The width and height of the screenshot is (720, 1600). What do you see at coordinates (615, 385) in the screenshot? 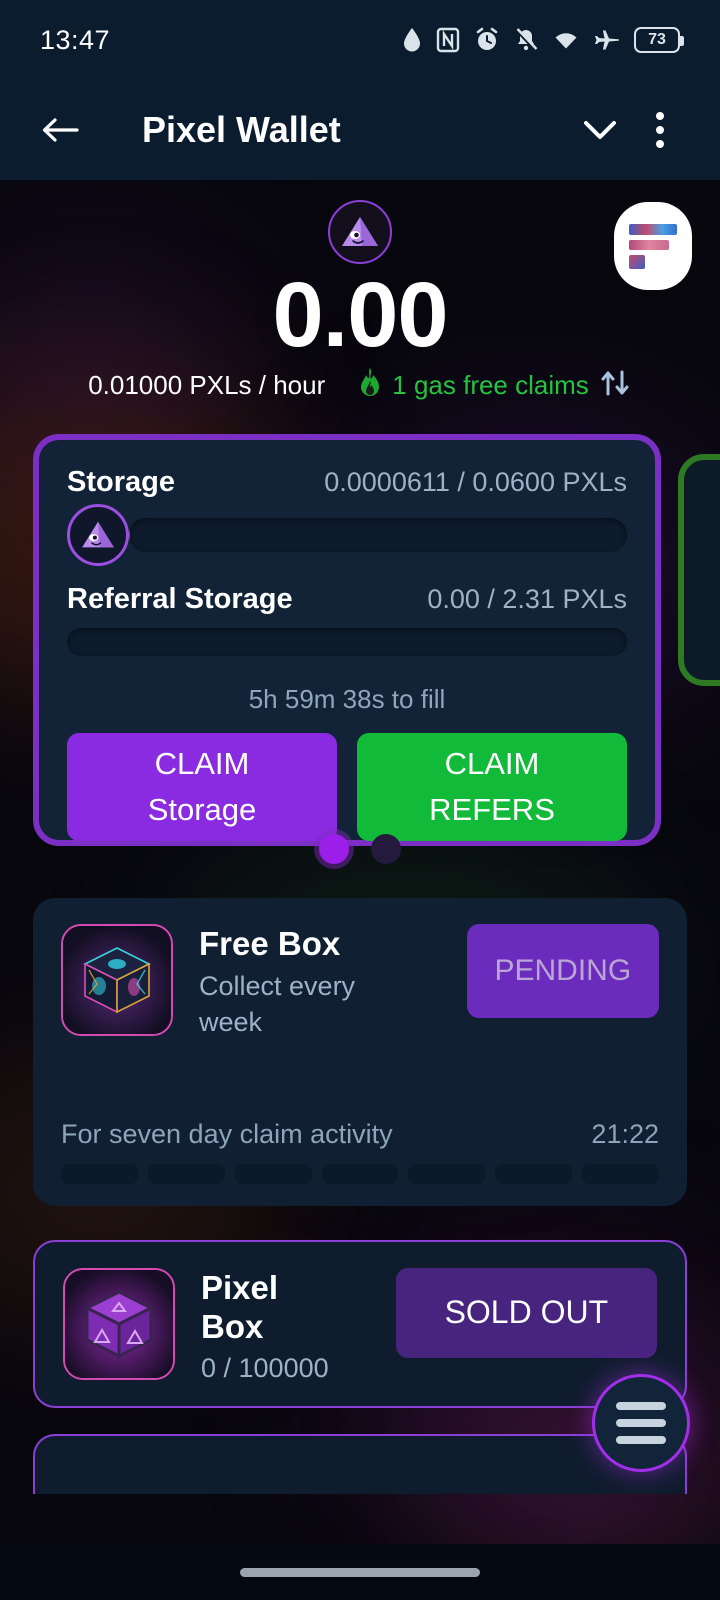
I see `swap-vertical-icon` at bounding box center [615, 385].